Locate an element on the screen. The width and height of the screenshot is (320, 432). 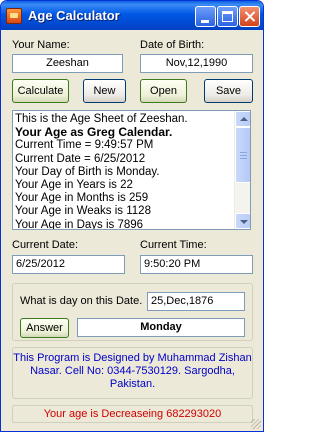
current-date-label: Current Date: is located at coordinates (45, 245).